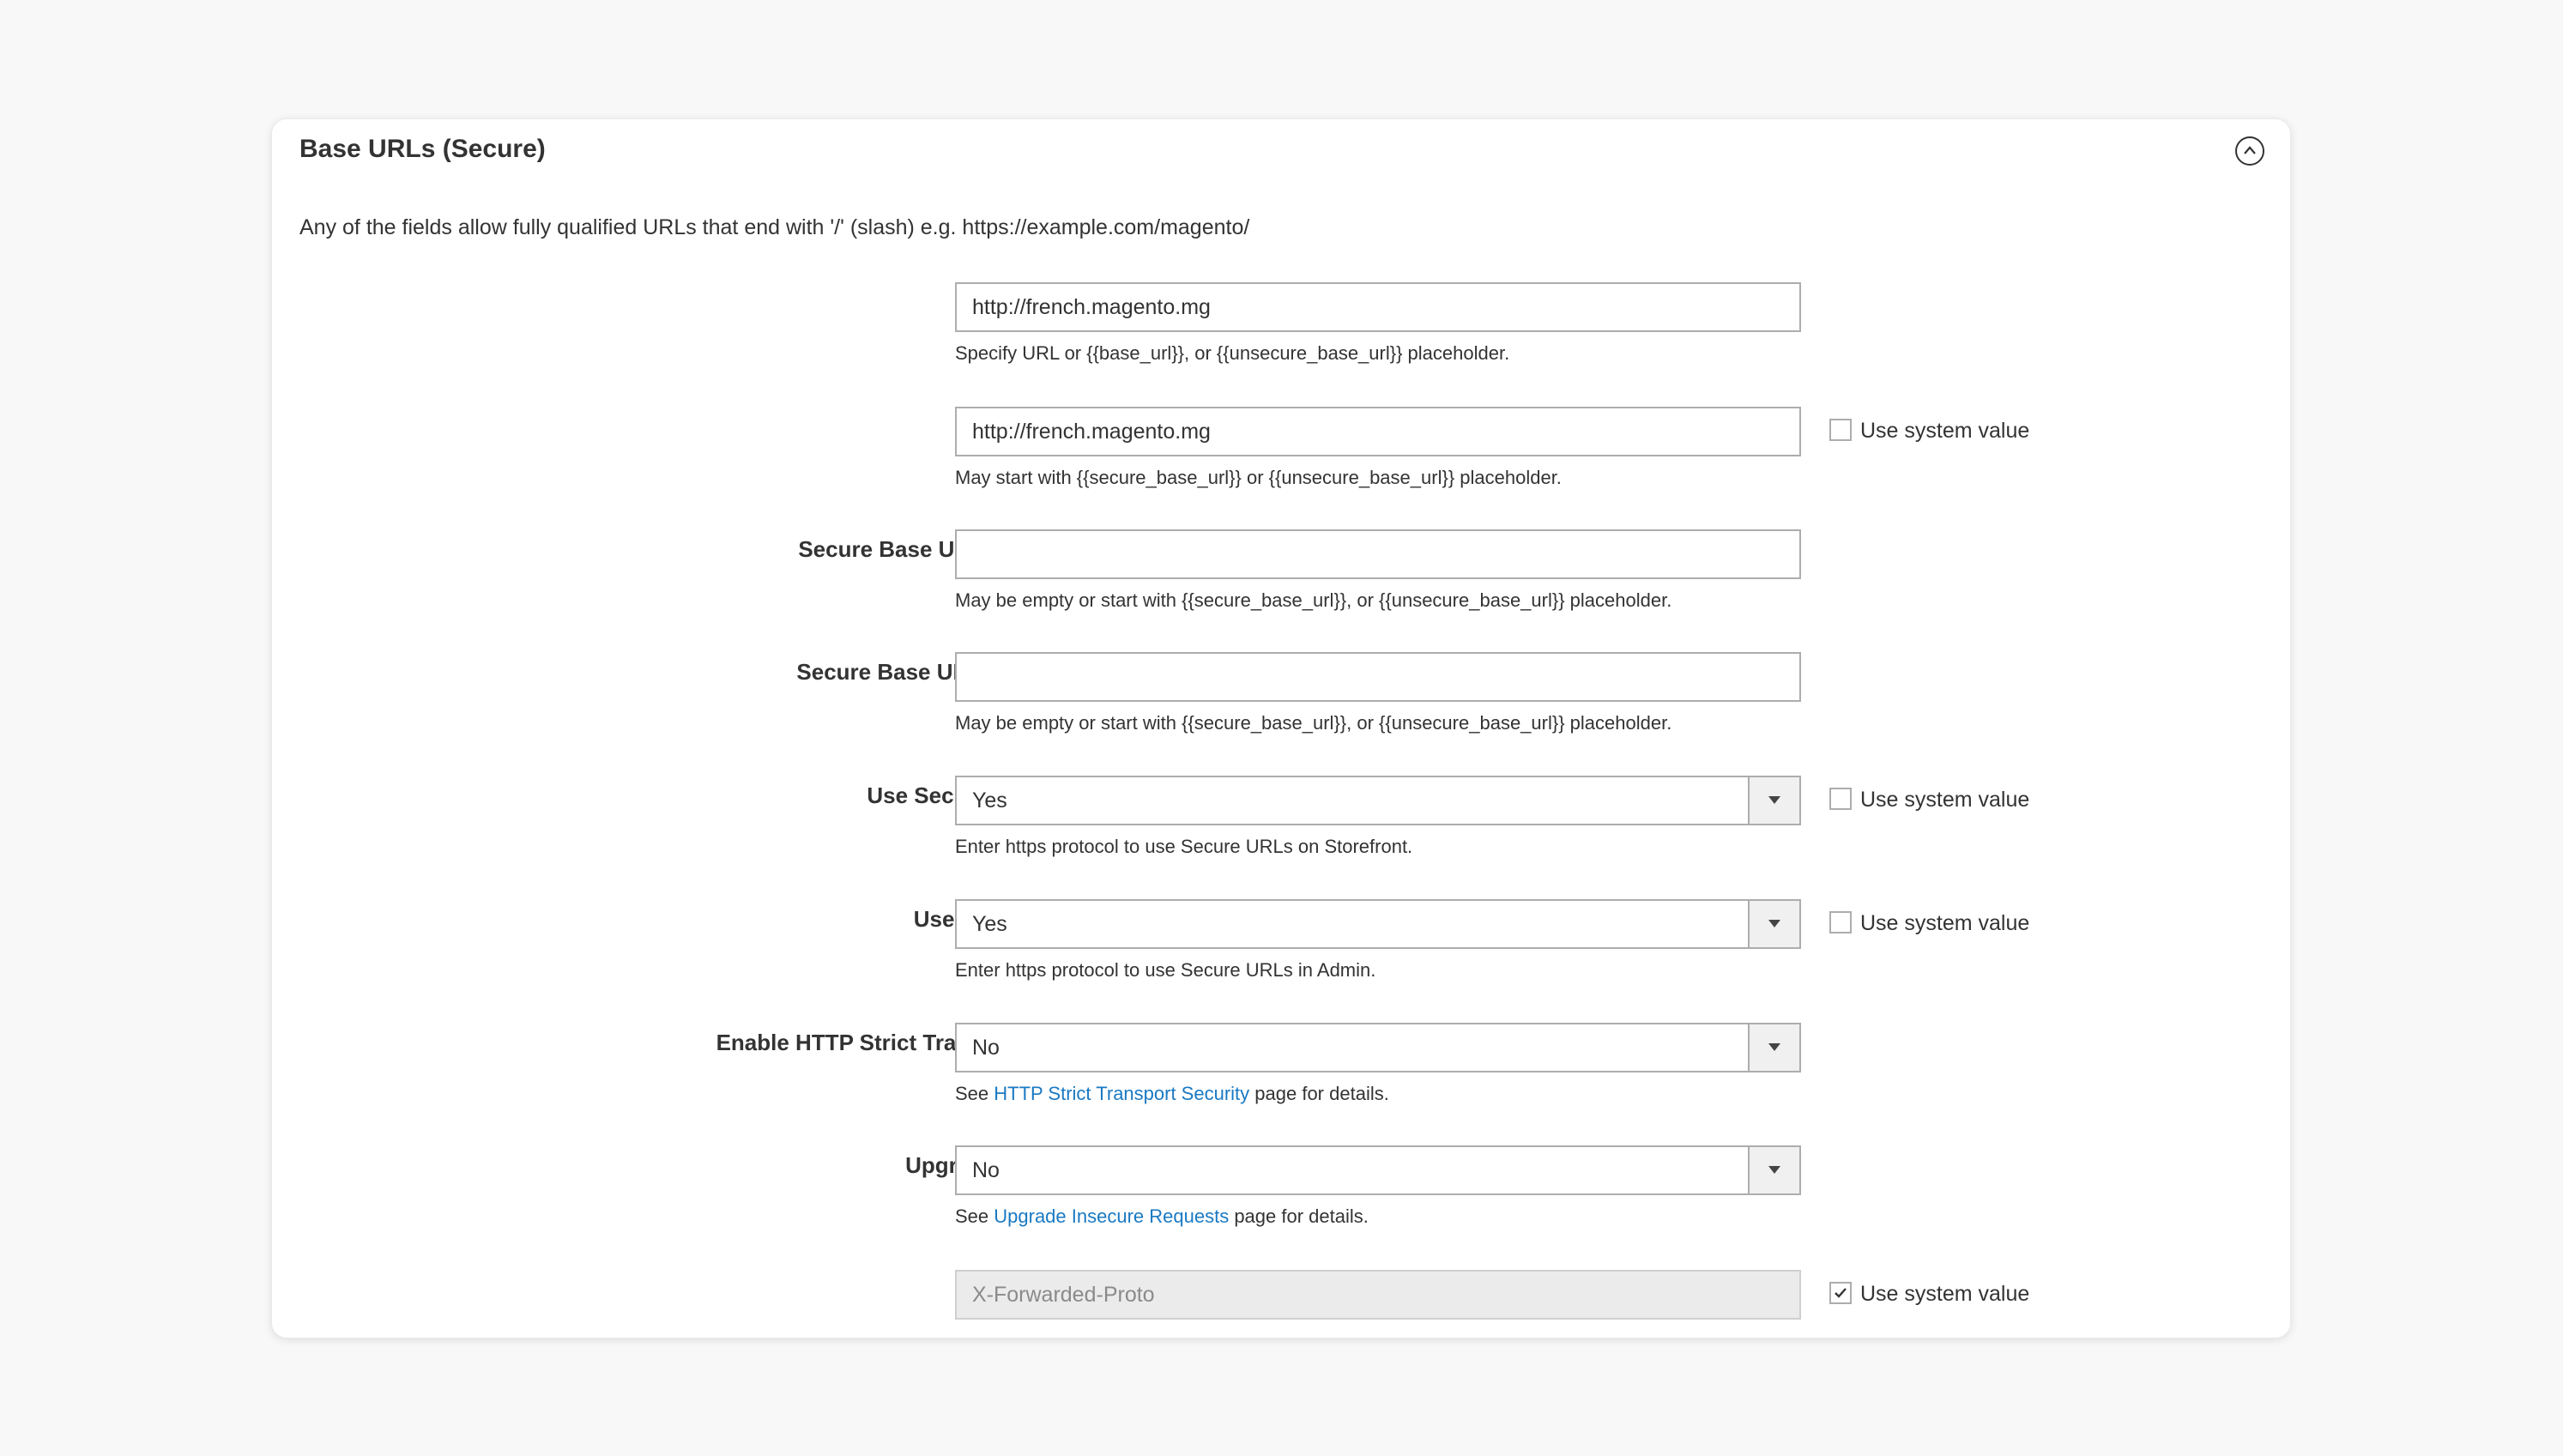 The width and height of the screenshot is (2563, 1456). Describe the element at coordinates (1378, 801) in the screenshot. I see `secure-storefront-select: Yes` at that location.